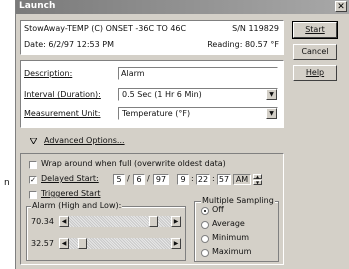 The image size is (349, 269). Describe the element at coordinates (48, 73) in the screenshot. I see `description-label: Description:` at that location.